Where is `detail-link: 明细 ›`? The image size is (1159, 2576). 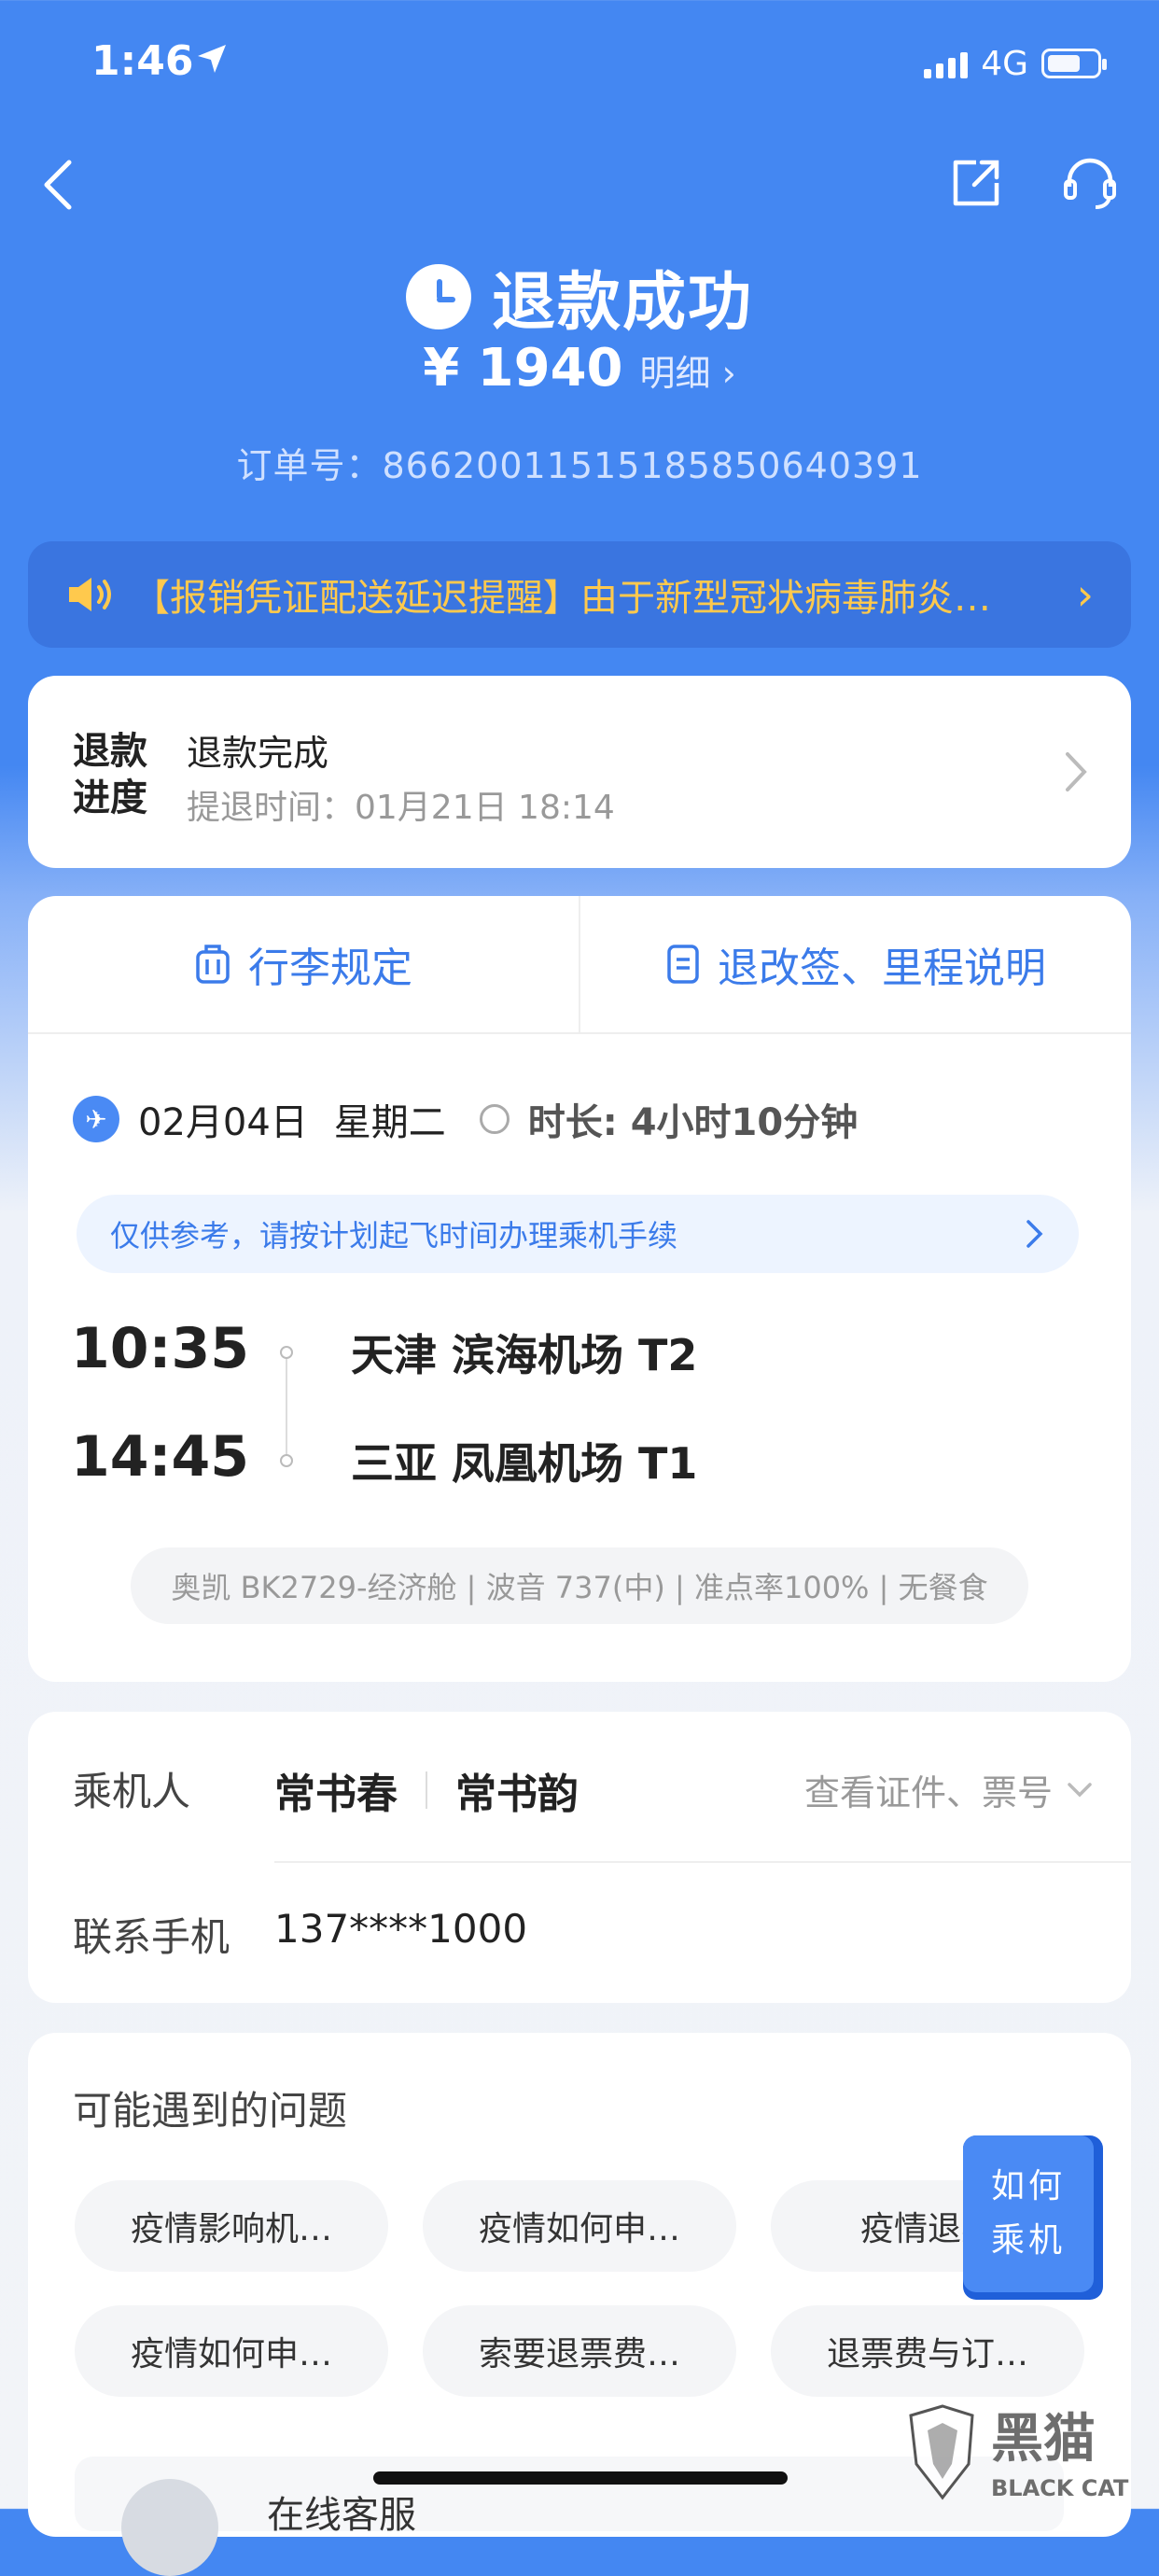
detail-link: 明细 › is located at coordinates (688, 370).